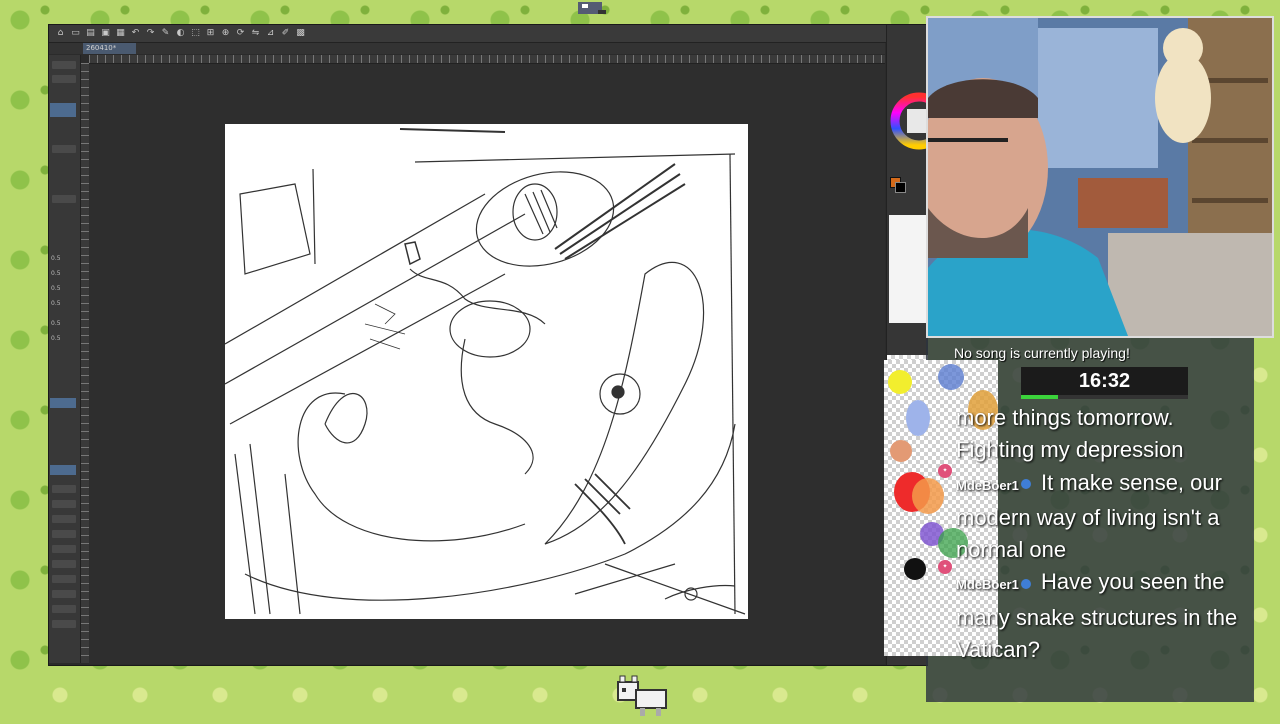 Image resolution: width=1280 pixels, height=724 pixels. I want to click on color-wheel, so click(918, 123).